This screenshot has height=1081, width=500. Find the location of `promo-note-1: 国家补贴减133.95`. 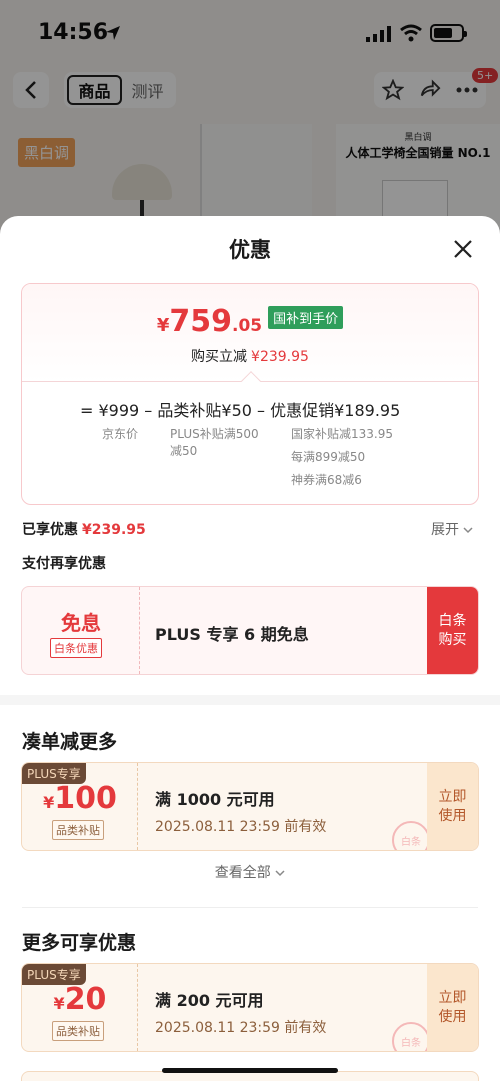

promo-note-1: 国家补贴减133.95 is located at coordinates (342, 434).